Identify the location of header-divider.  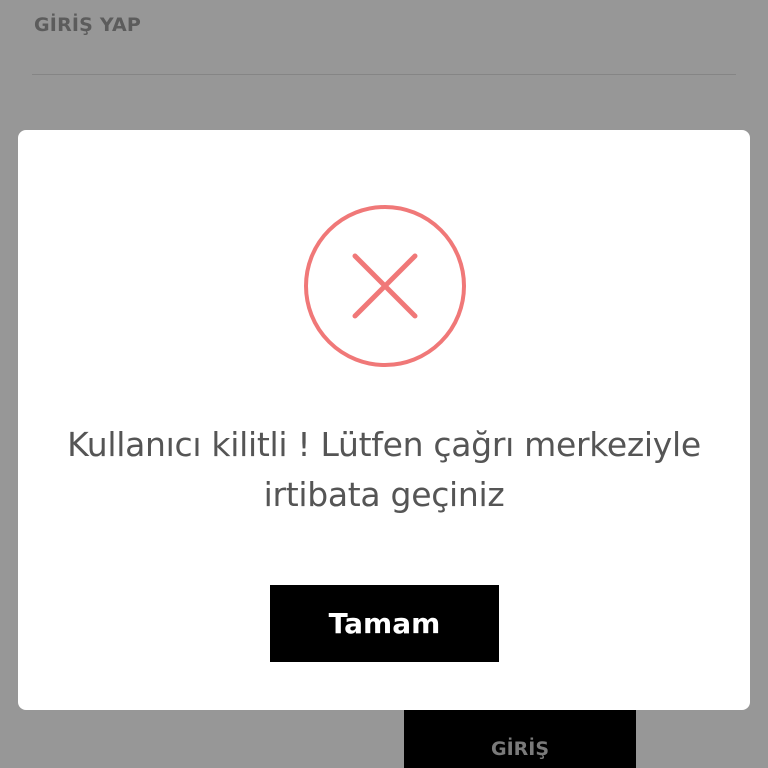
(384, 74).